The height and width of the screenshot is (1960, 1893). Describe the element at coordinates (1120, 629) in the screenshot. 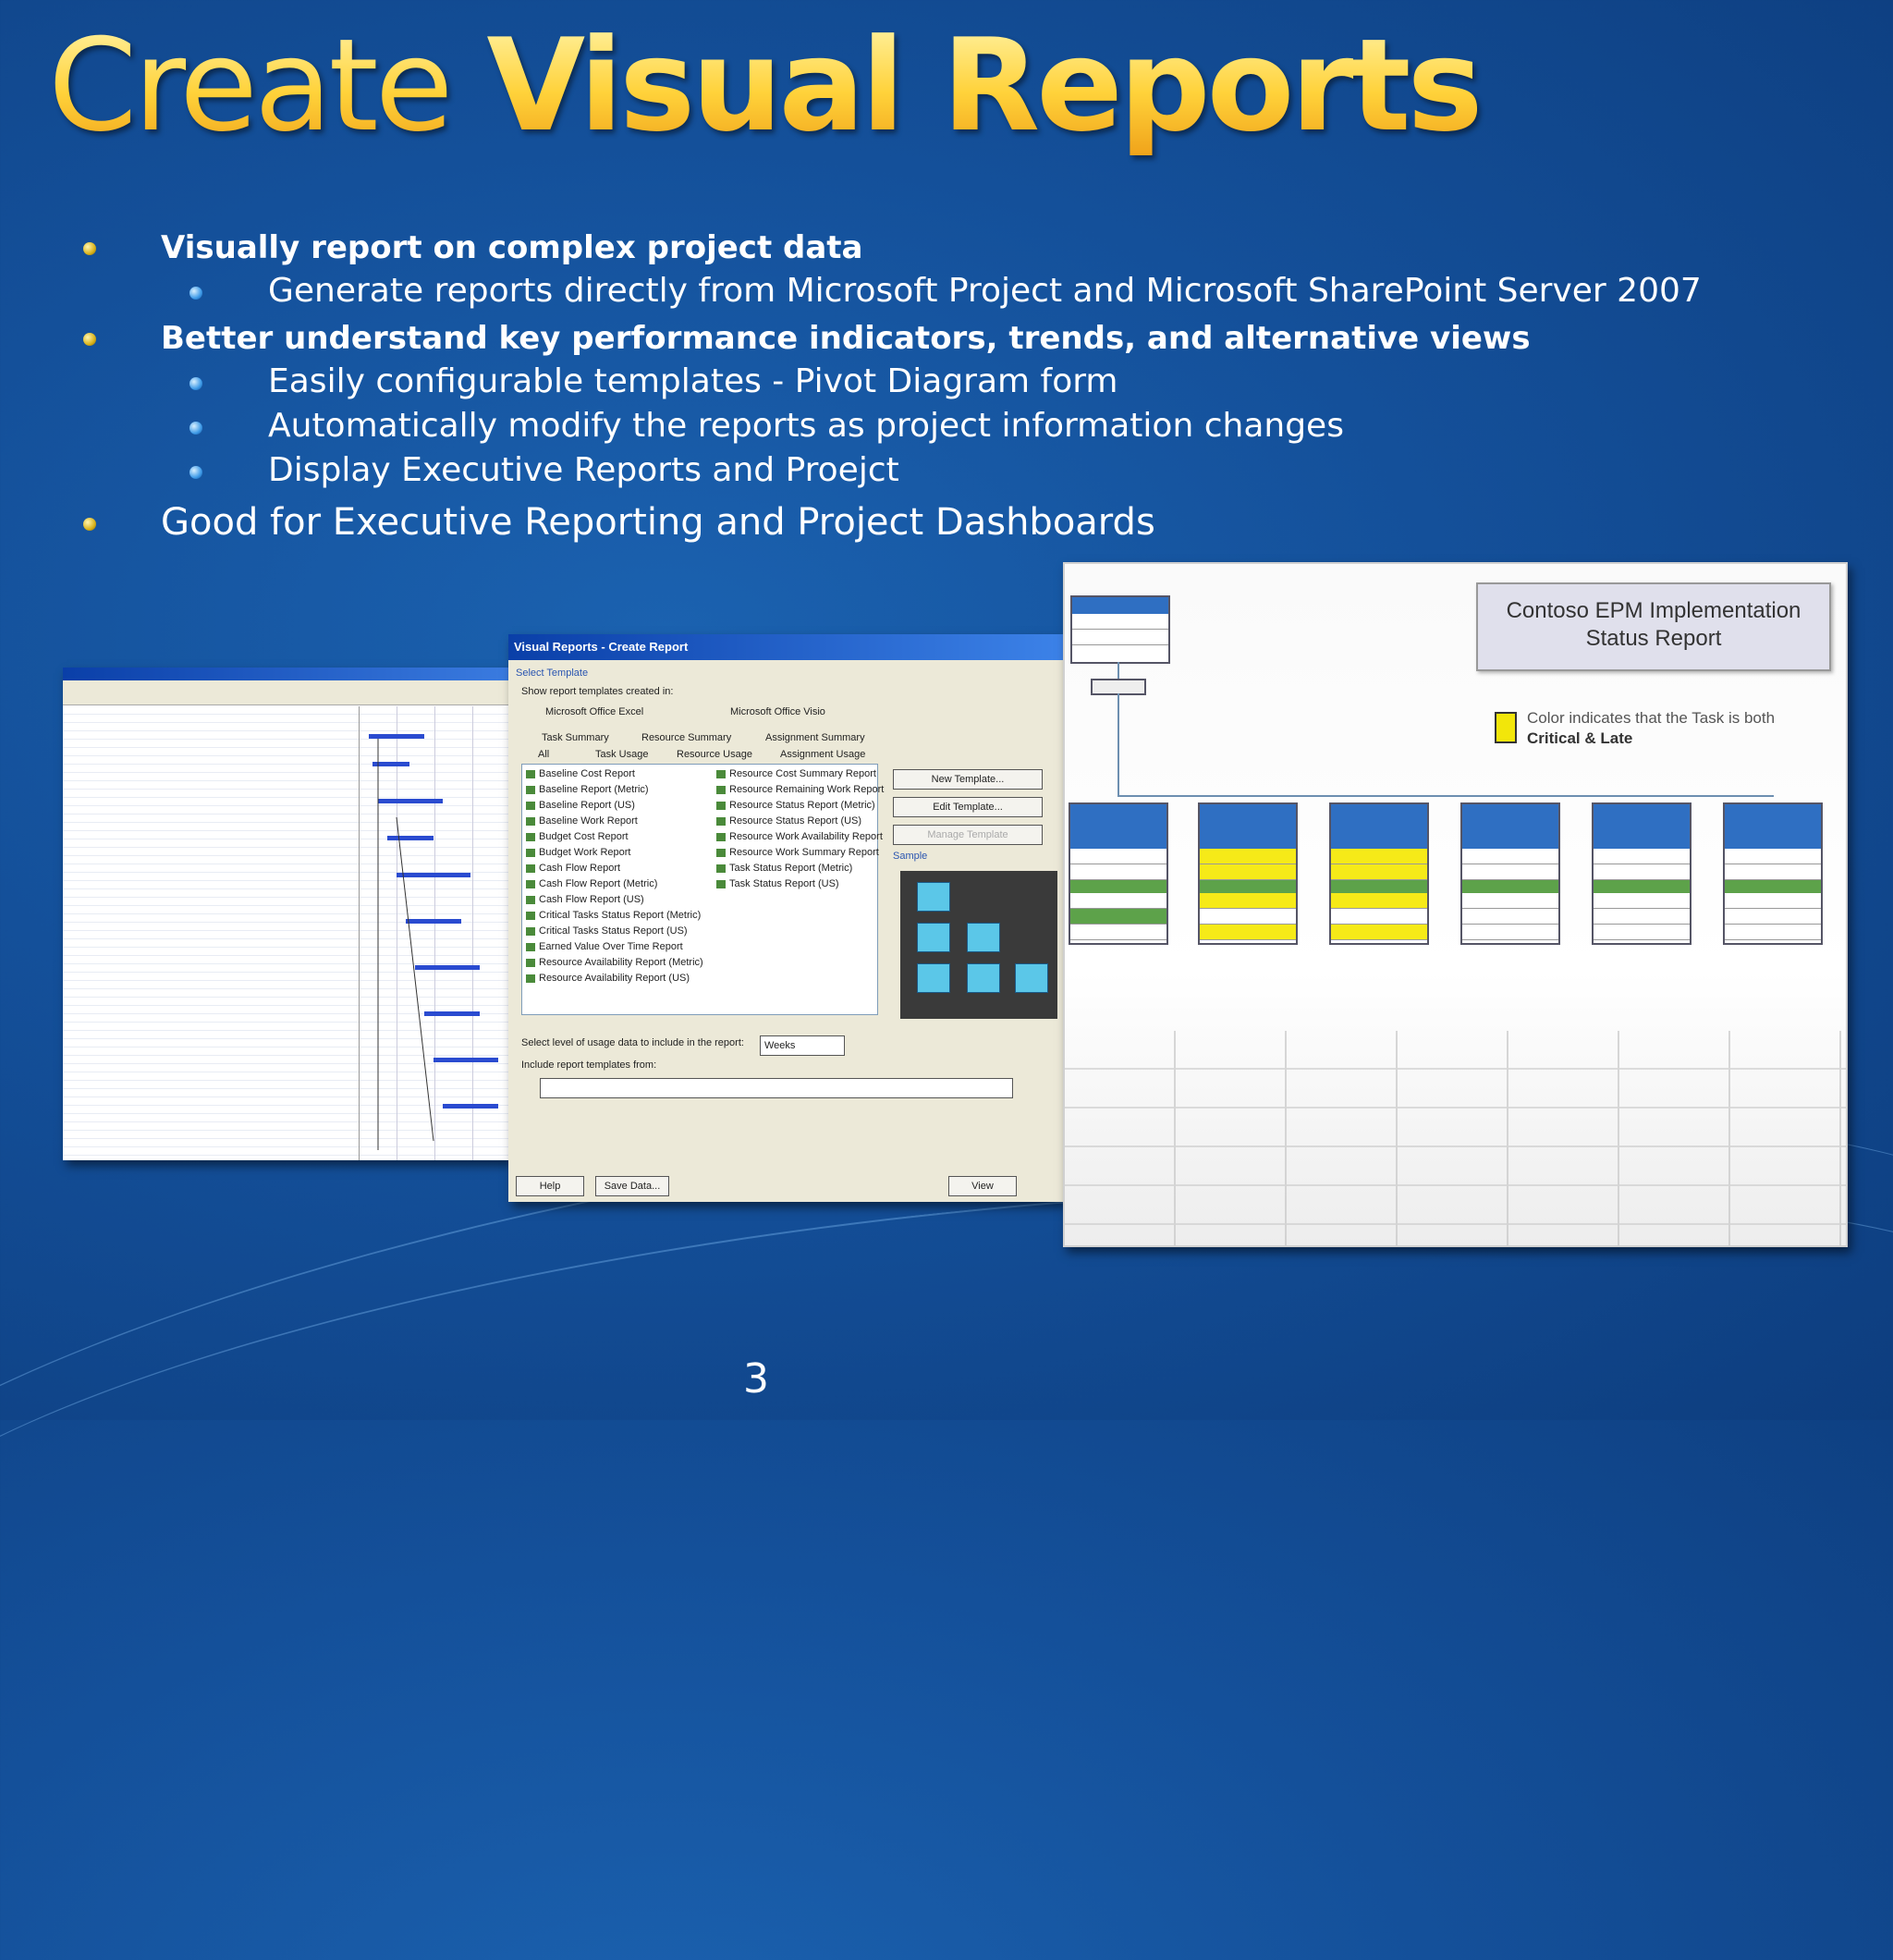

I see `root-node` at that location.